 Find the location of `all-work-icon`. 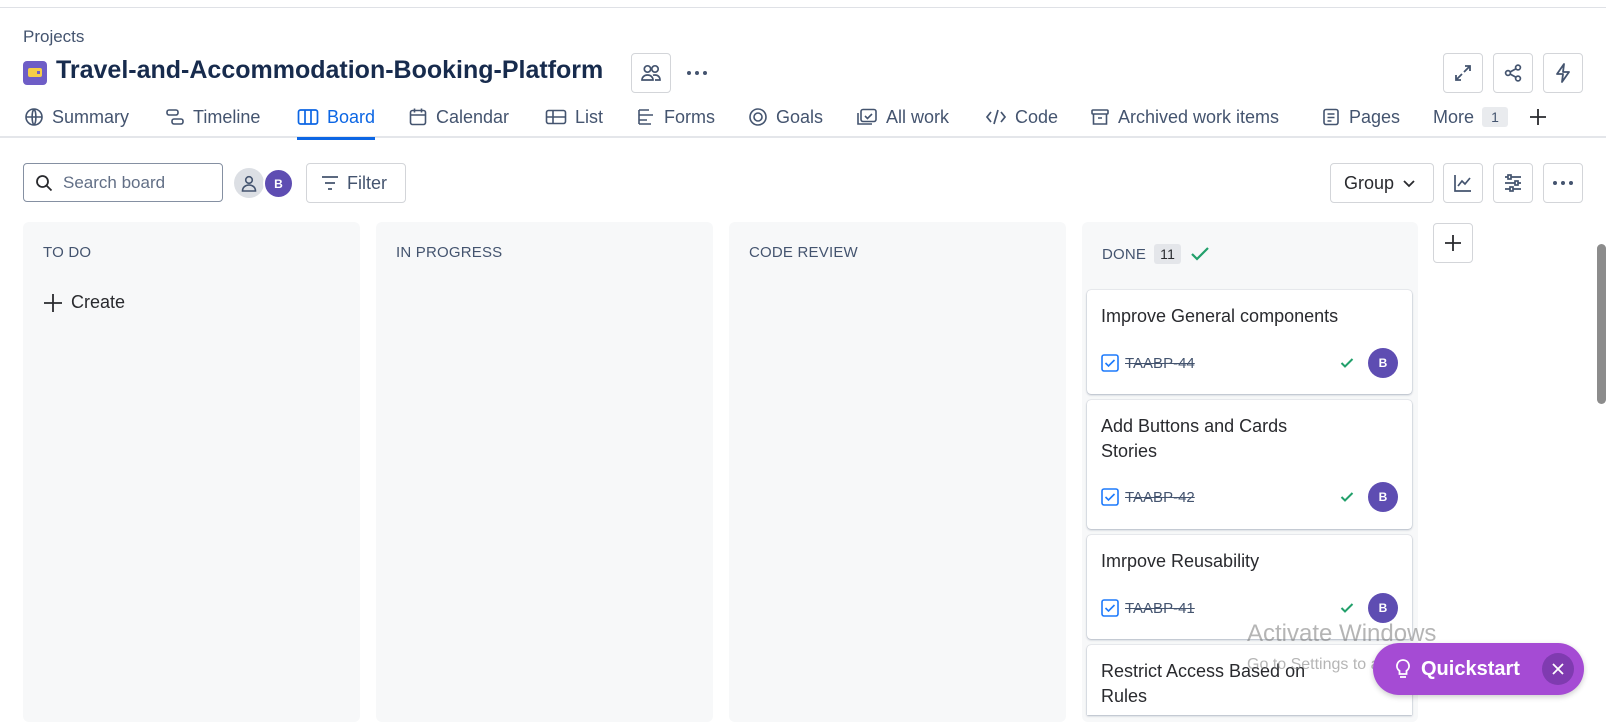

all-work-icon is located at coordinates (867, 116).